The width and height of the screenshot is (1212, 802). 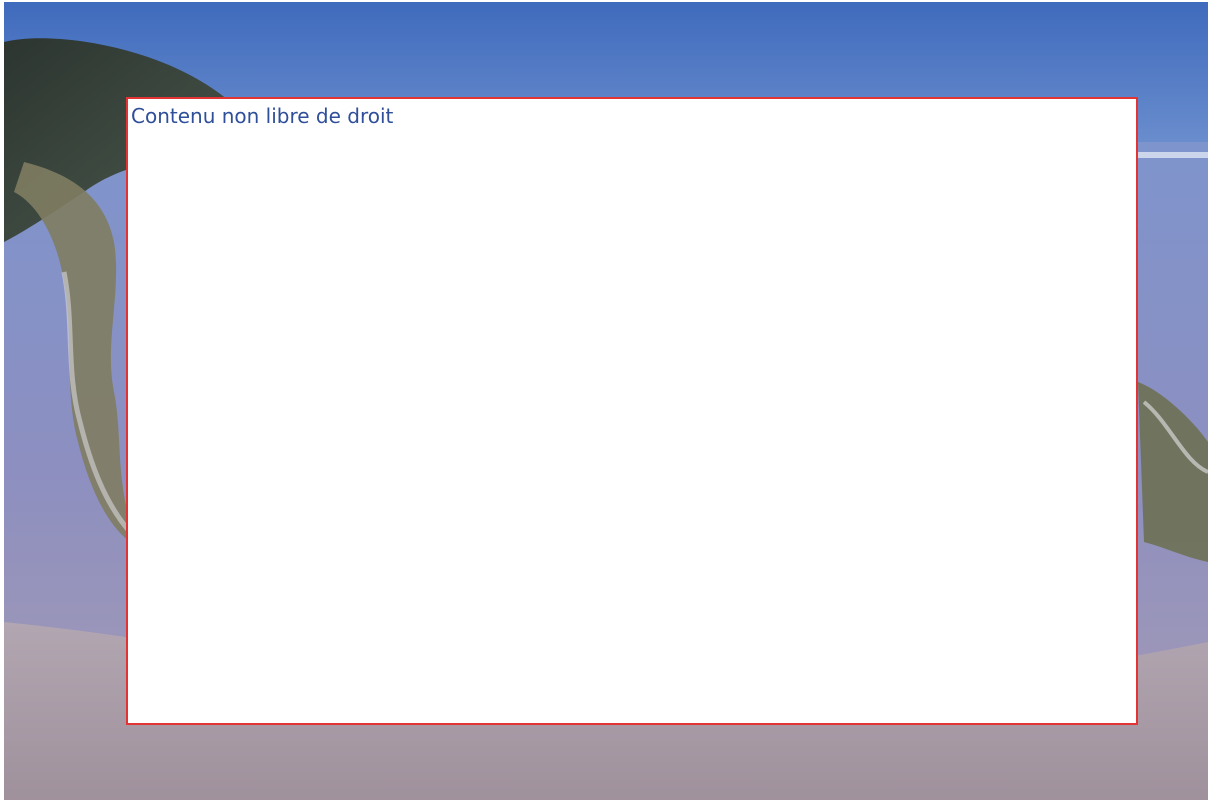 What do you see at coordinates (1173, 155) in the screenshot?
I see `horizon-haze` at bounding box center [1173, 155].